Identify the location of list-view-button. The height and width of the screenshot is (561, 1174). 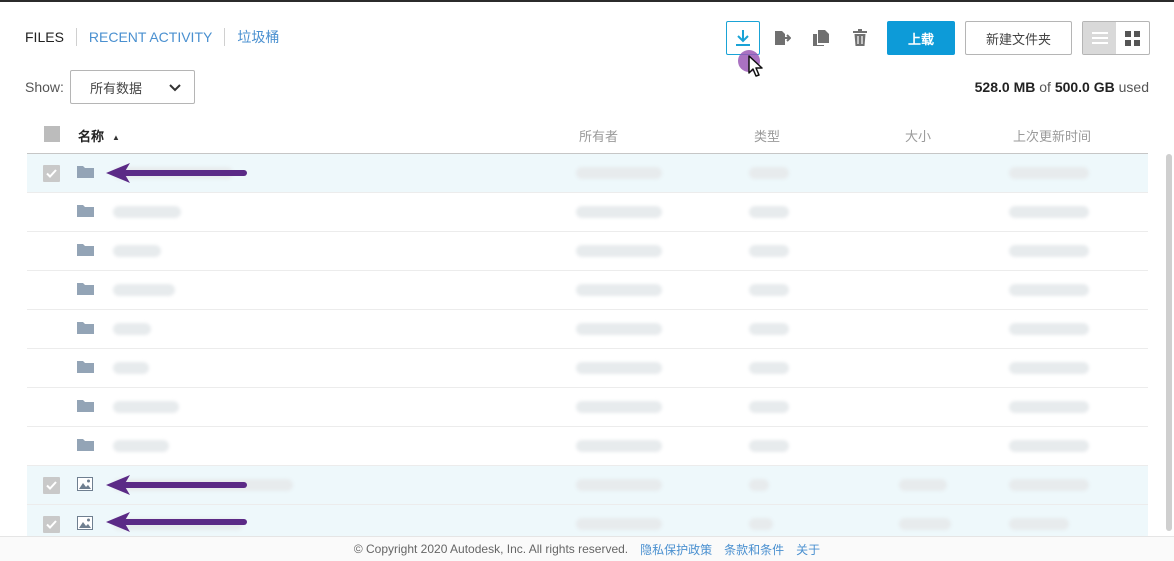
(1099, 38).